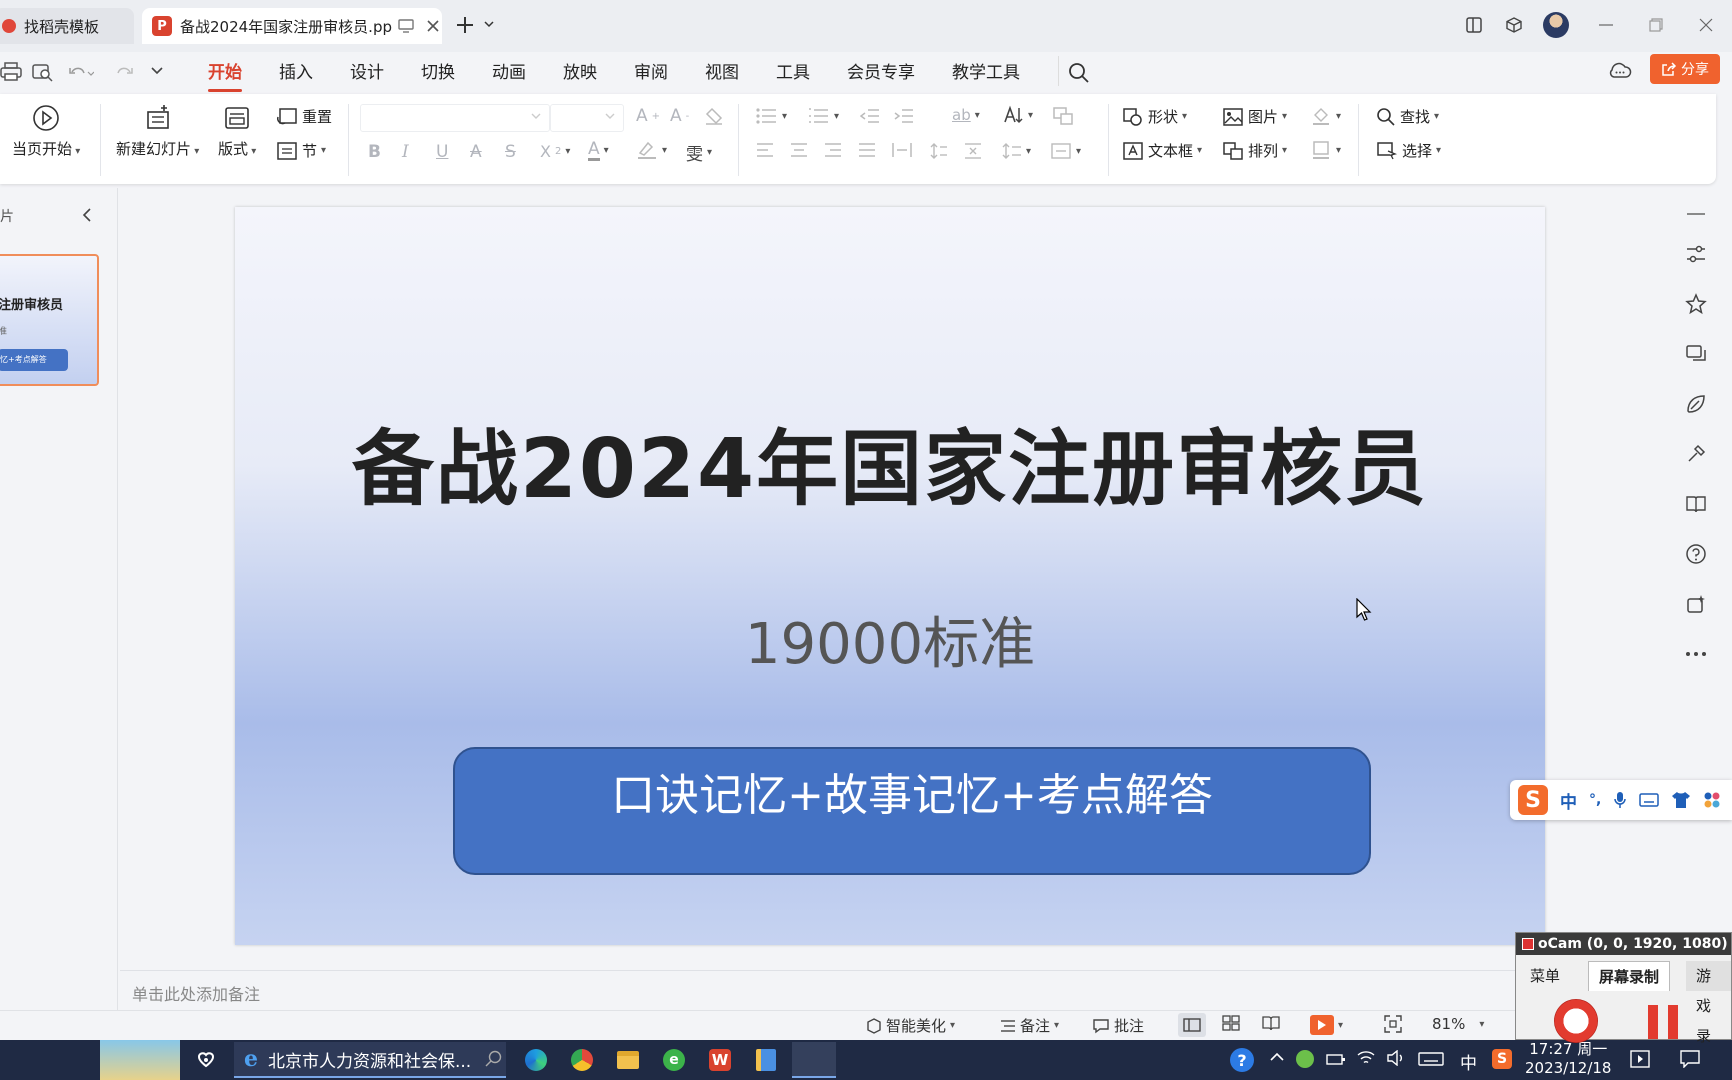 This screenshot has width=1732, height=1080. I want to click on notification-icon, so click(1690, 1059).